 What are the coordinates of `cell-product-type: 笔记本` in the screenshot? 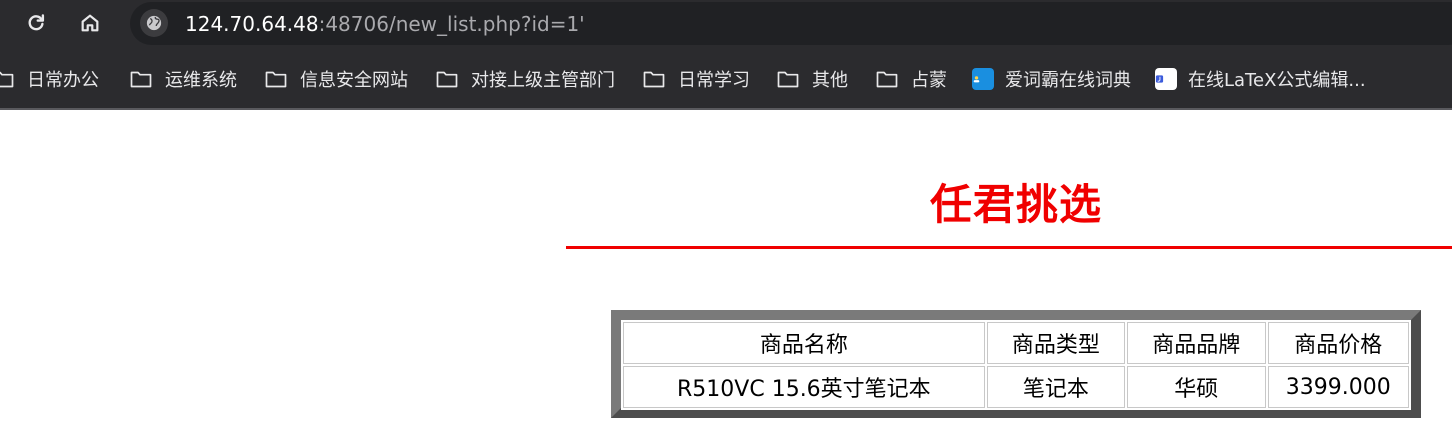 It's located at (1056, 387).